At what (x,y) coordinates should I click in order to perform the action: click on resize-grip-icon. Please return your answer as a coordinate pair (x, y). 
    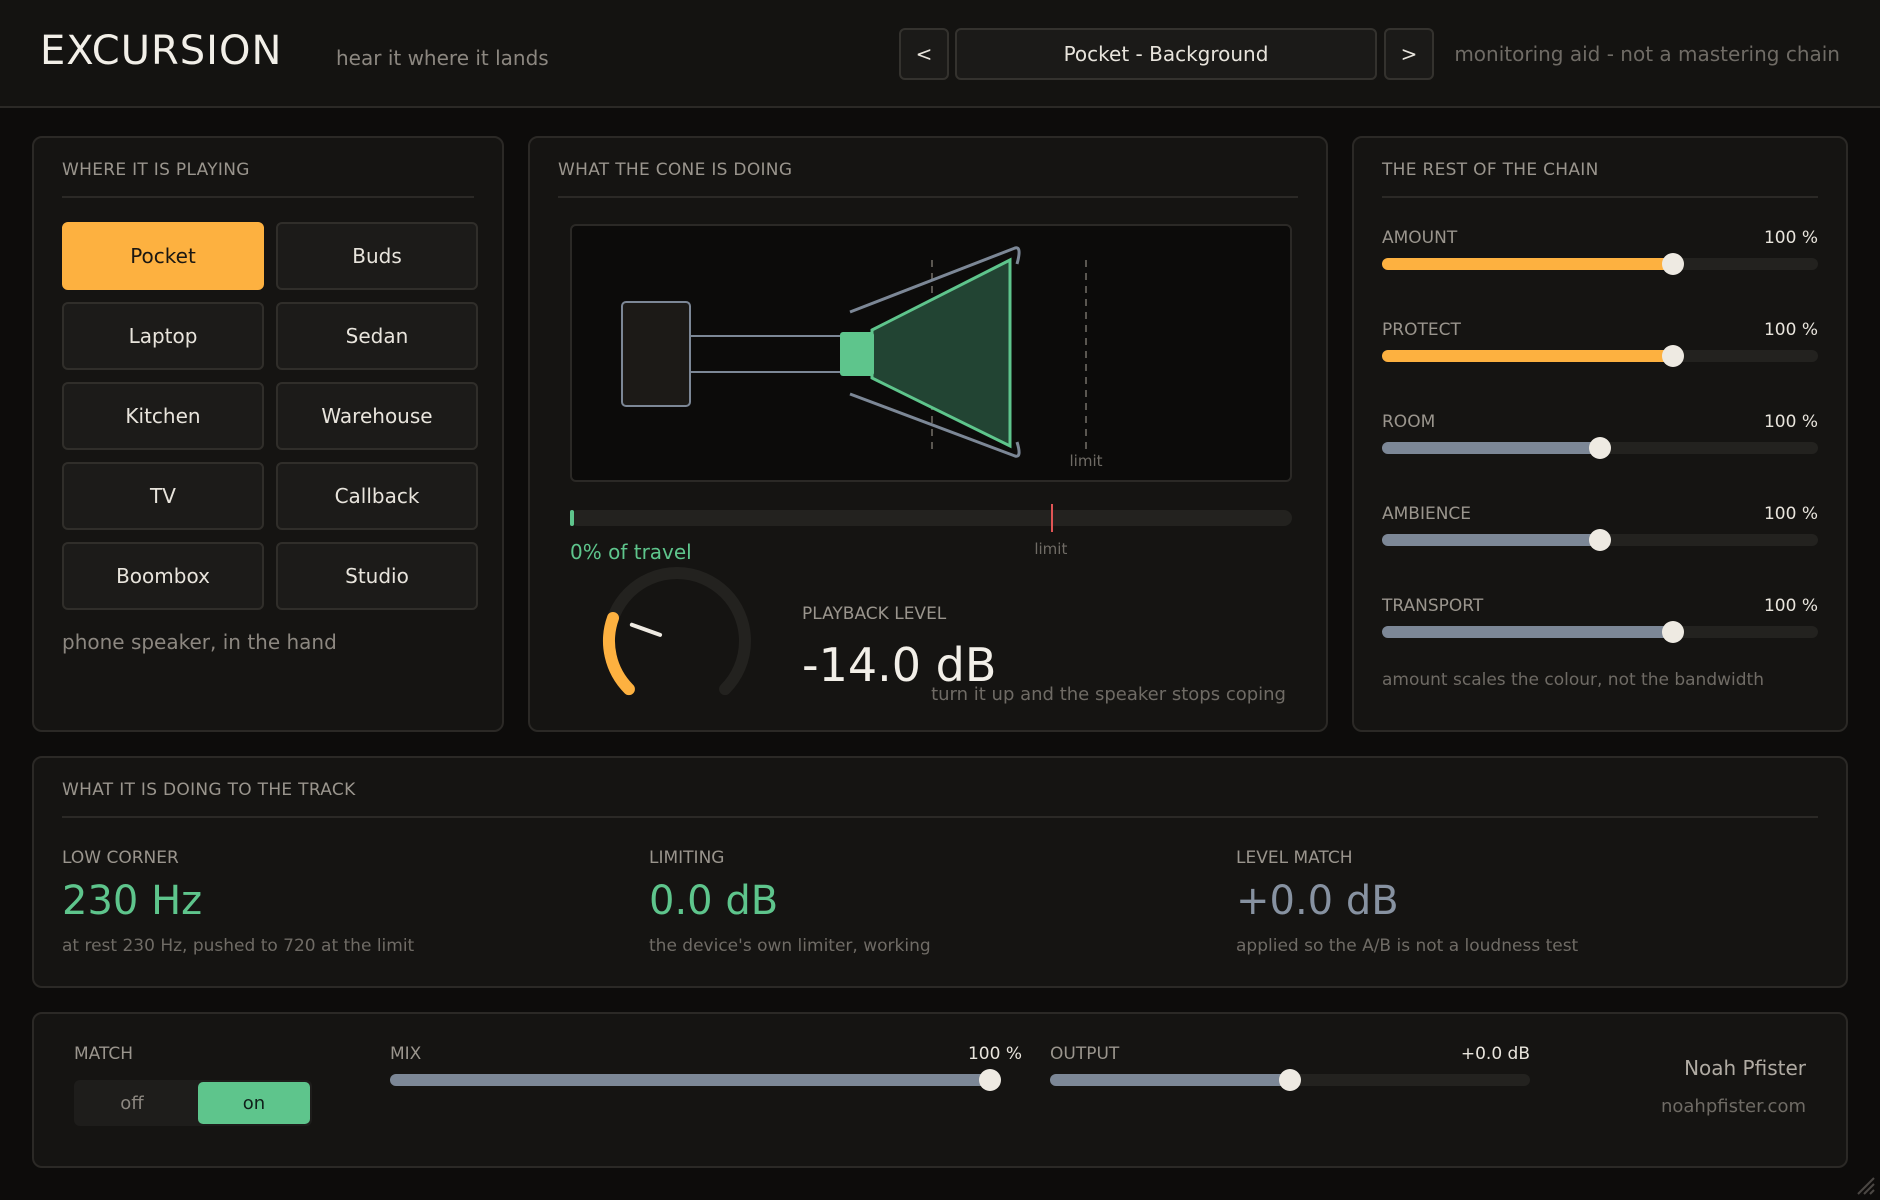
    Looking at the image, I should click on (1864, 1184).